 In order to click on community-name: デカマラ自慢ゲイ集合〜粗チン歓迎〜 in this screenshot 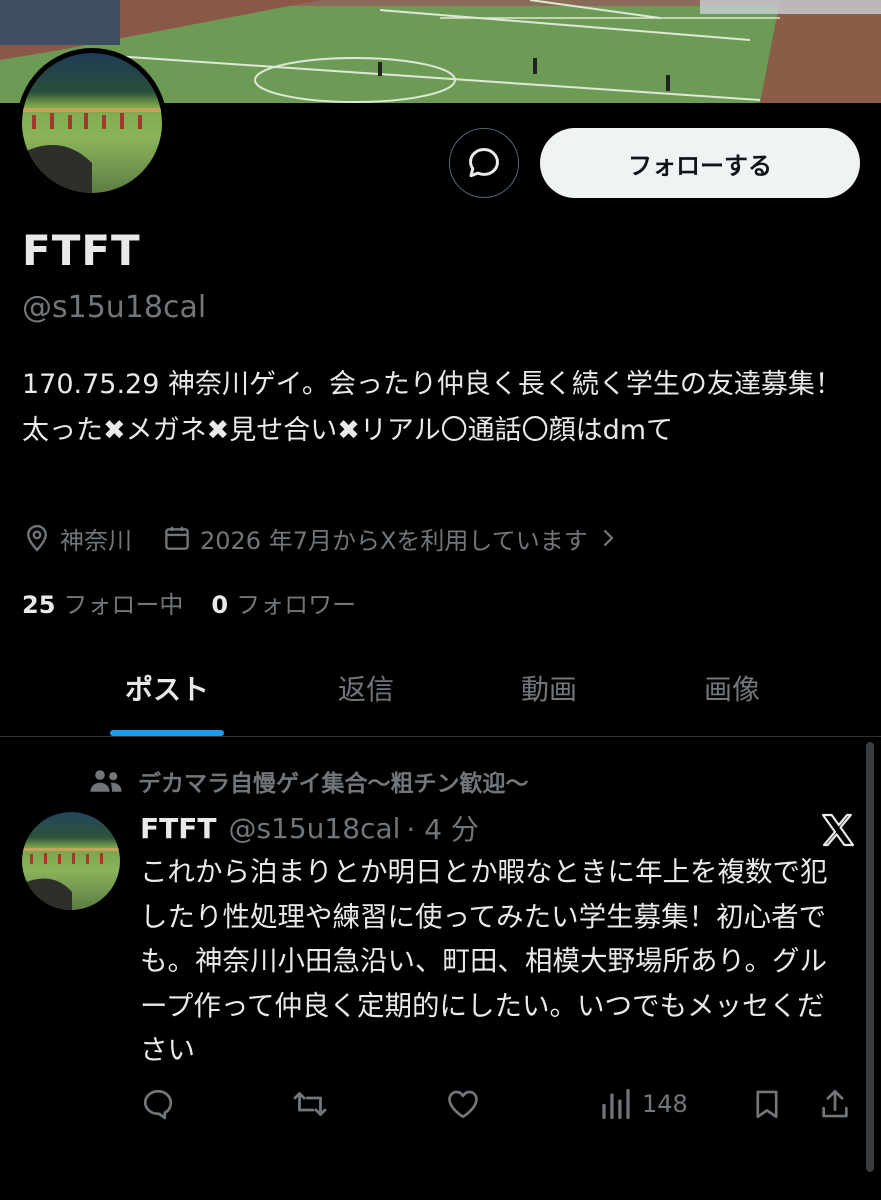, I will do `click(333, 784)`.